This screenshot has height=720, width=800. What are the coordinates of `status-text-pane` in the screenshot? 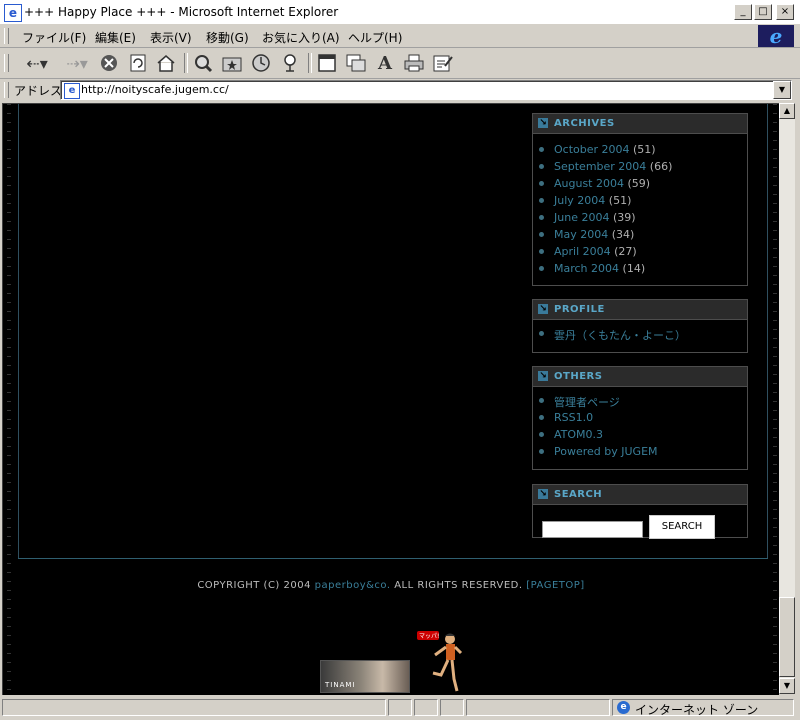 It's located at (194, 707).